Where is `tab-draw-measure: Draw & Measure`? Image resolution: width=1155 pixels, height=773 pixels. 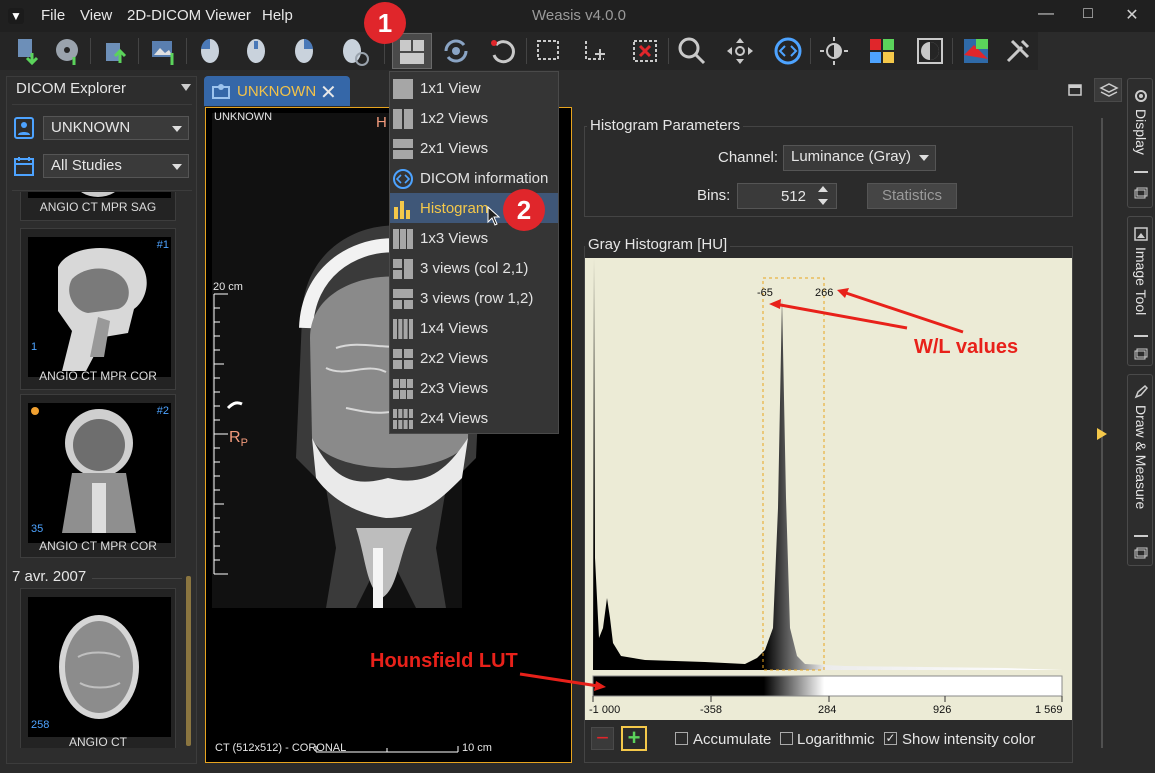 tab-draw-measure: Draw & Measure is located at coordinates (1140, 470).